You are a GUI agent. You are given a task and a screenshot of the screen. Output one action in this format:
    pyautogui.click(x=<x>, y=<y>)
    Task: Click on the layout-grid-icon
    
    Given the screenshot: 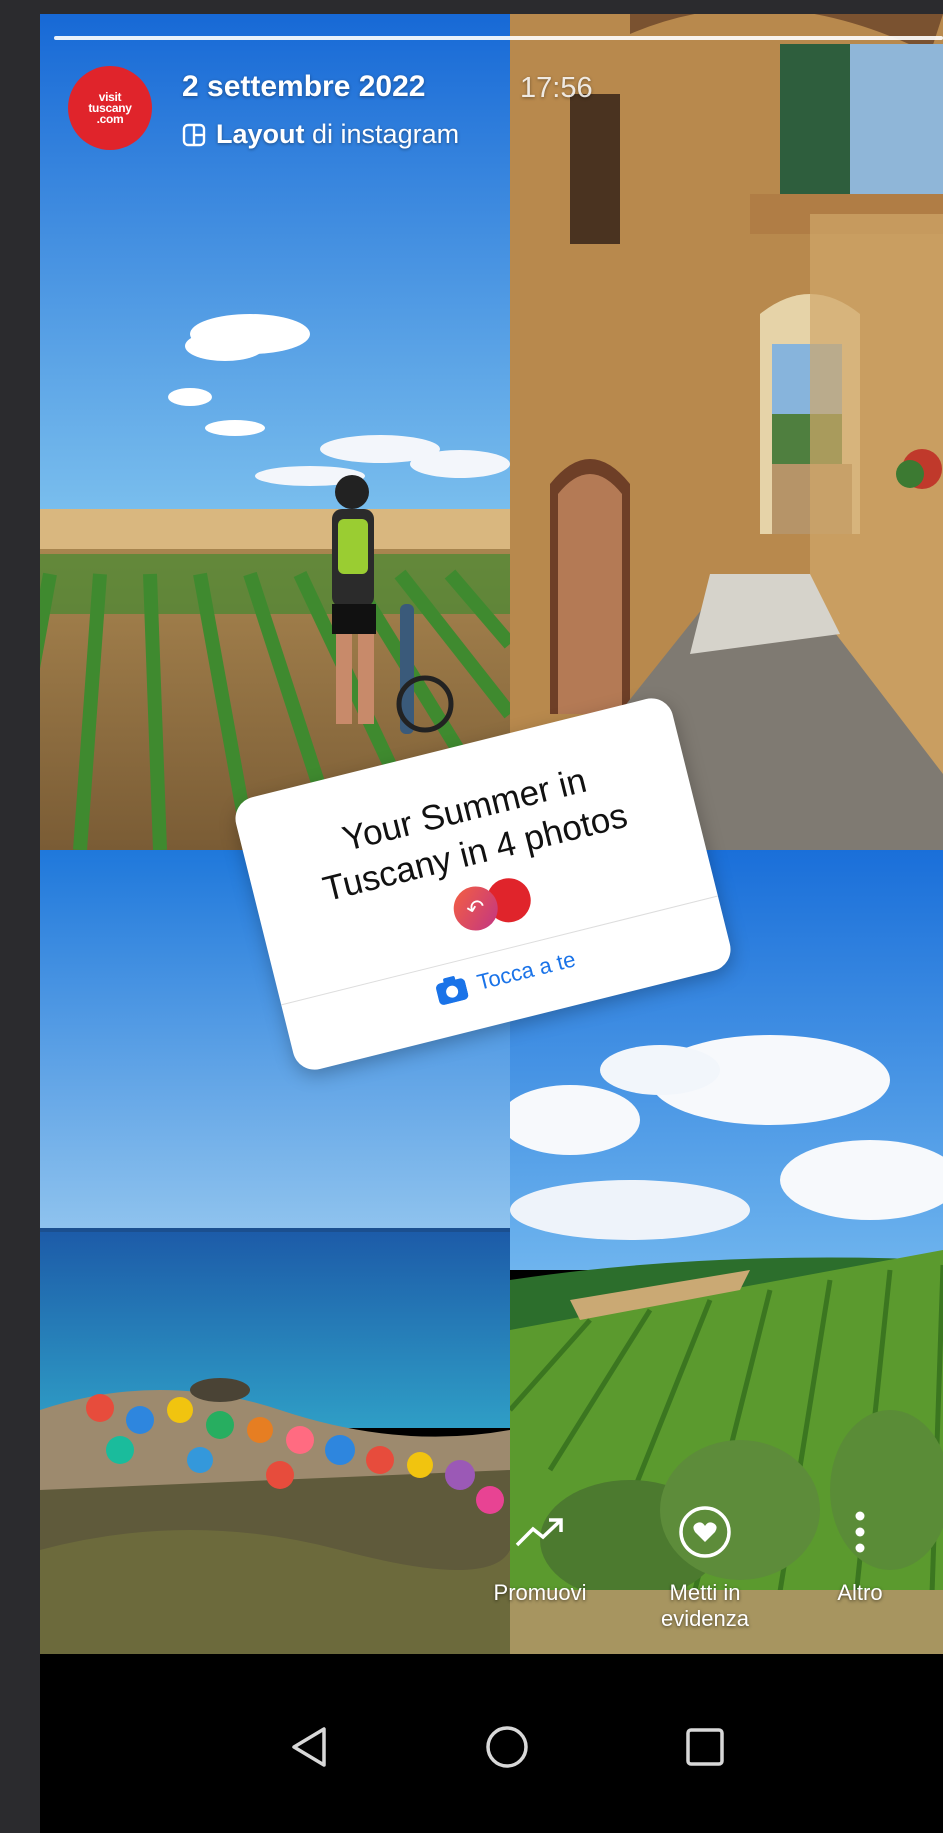 What is the action you would take?
    pyautogui.click(x=194, y=138)
    